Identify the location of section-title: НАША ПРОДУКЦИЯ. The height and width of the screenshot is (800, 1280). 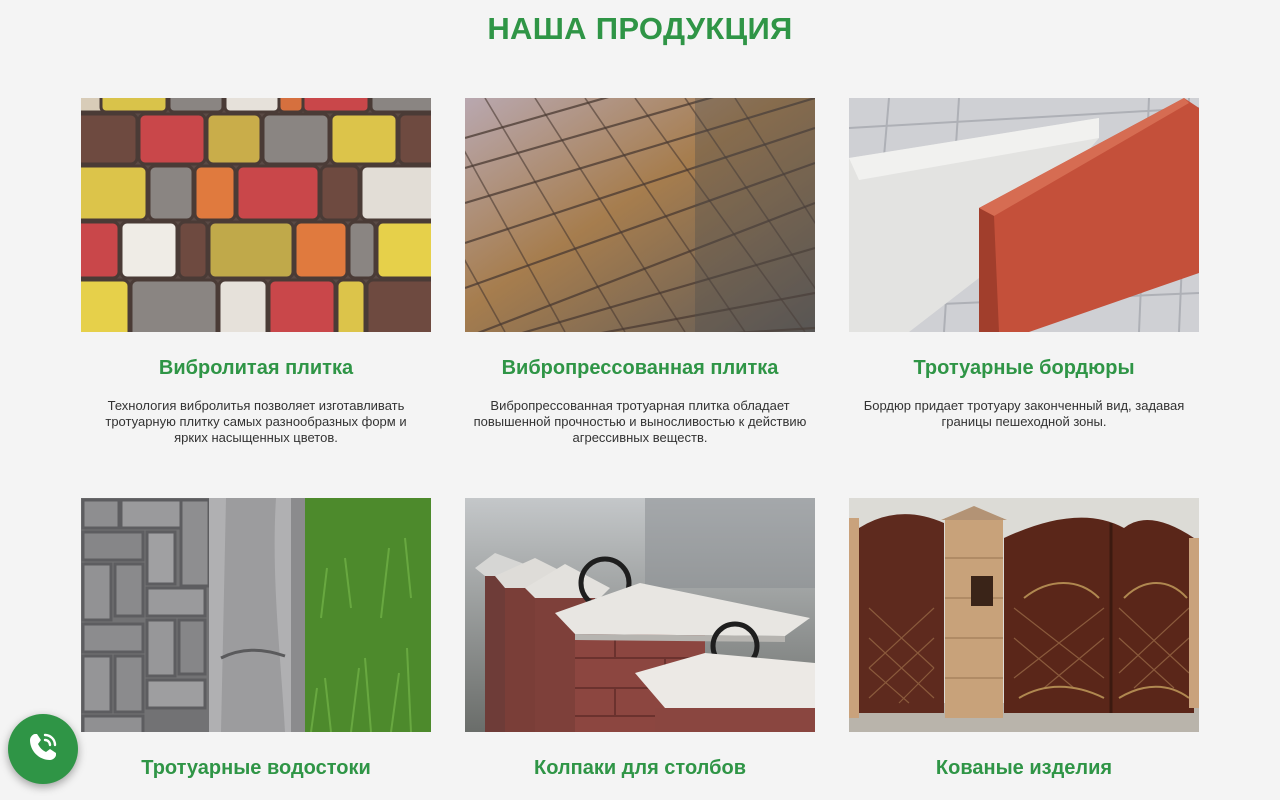
(640, 28).